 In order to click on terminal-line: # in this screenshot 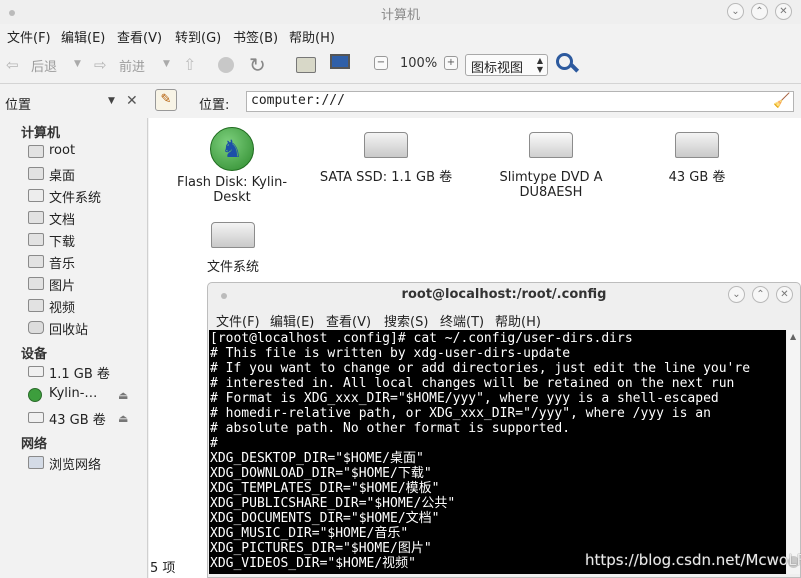, I will do `click(214, 443)`.